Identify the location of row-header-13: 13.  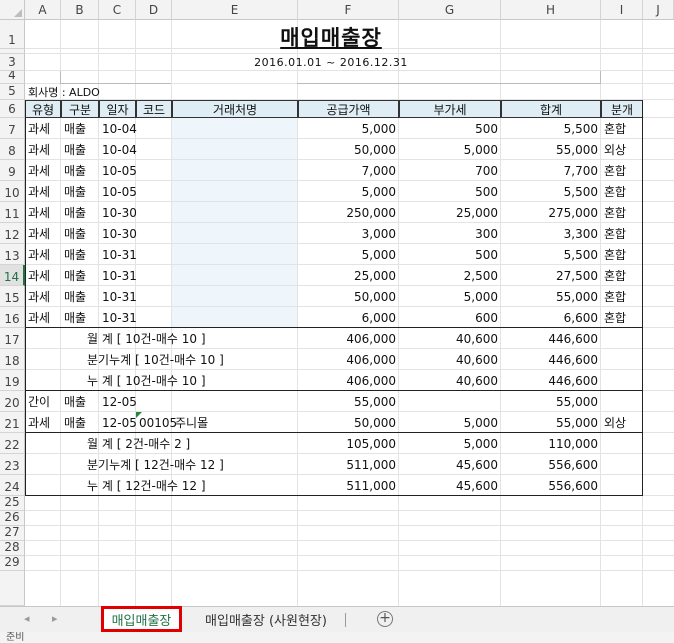
(12, 254).